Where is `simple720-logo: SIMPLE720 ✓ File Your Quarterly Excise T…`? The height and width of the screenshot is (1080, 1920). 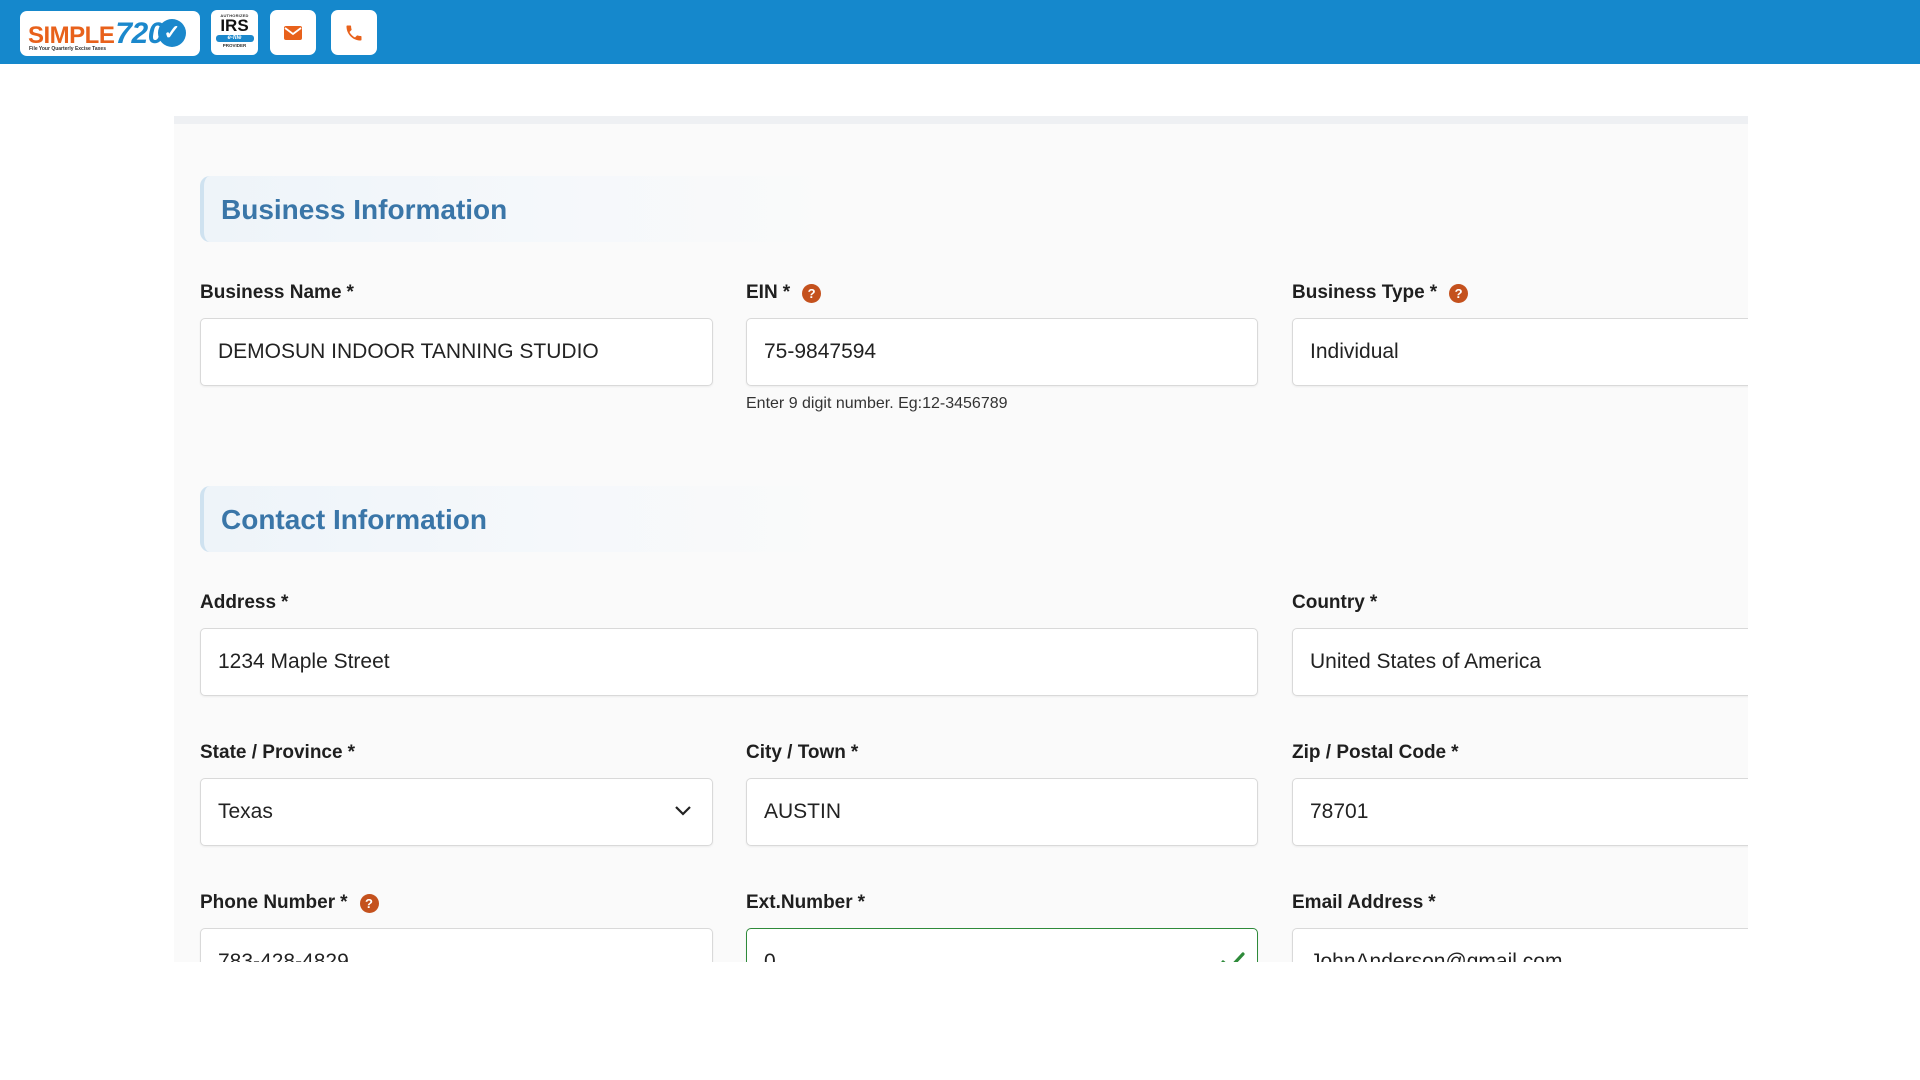 simple720-logo: SIMPLE720 ✓ File Your Quarterly Excise T… is located at coordinates (110, 33).